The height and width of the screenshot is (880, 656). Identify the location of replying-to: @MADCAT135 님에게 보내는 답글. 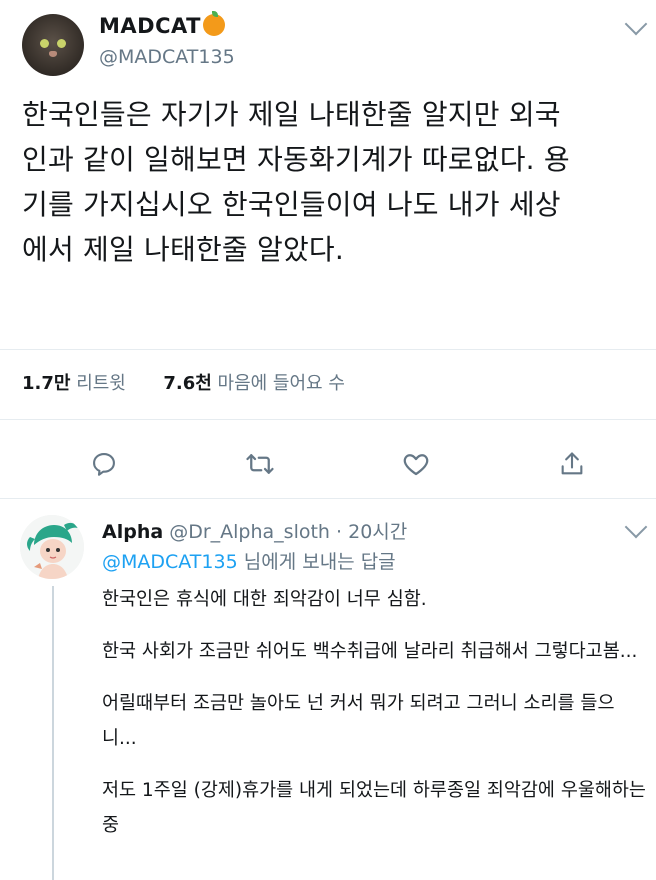
(249, 560).